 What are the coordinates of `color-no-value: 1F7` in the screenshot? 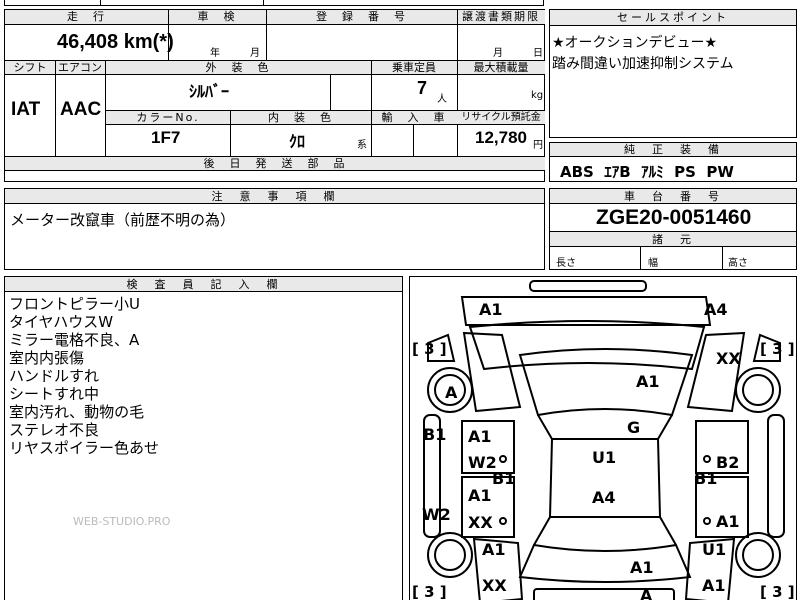 It's located at (166, 137).